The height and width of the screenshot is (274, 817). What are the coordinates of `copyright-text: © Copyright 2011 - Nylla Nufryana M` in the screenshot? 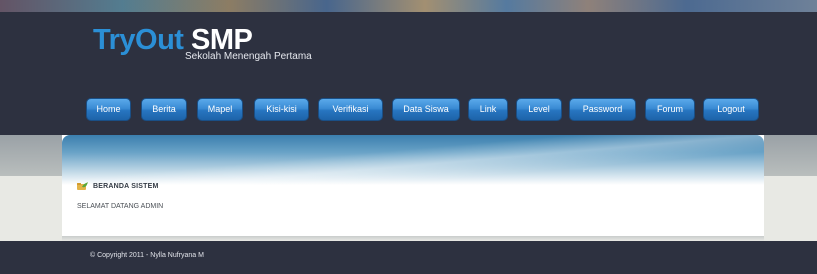 It's located at (147, 255).